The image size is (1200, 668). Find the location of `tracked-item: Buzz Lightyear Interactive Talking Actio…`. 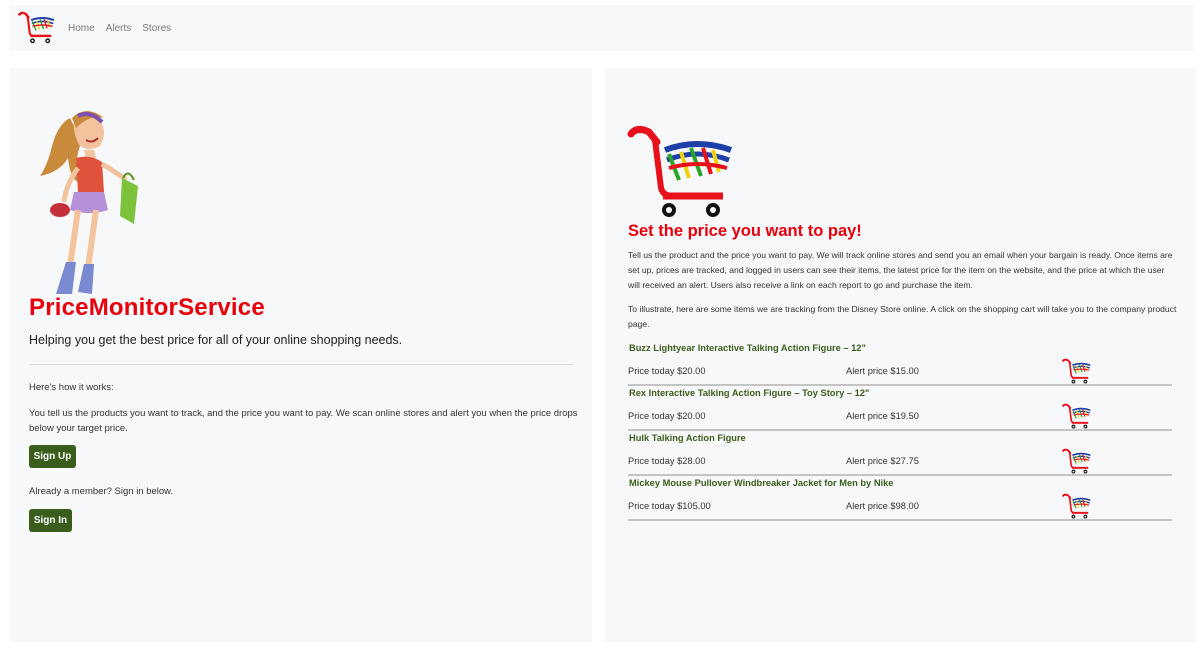

tracked-item: Buzz Lightyear Interactive Talking Actio… is located at coordinates (900, 364).